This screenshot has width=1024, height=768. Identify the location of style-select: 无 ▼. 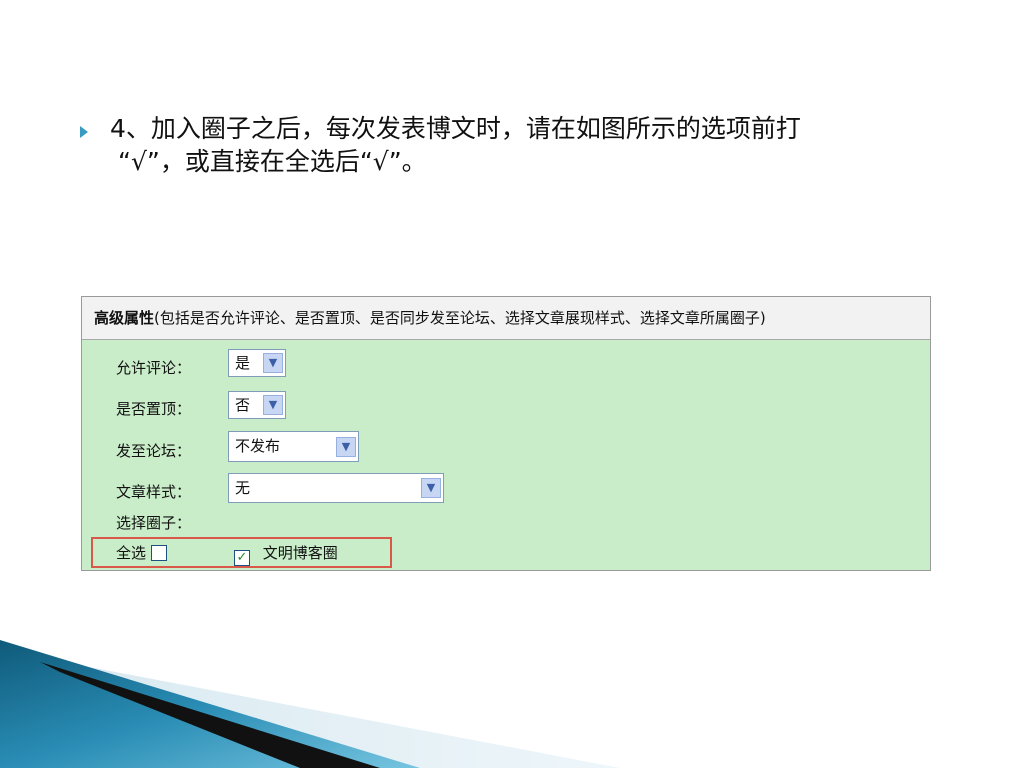
(336, 488).